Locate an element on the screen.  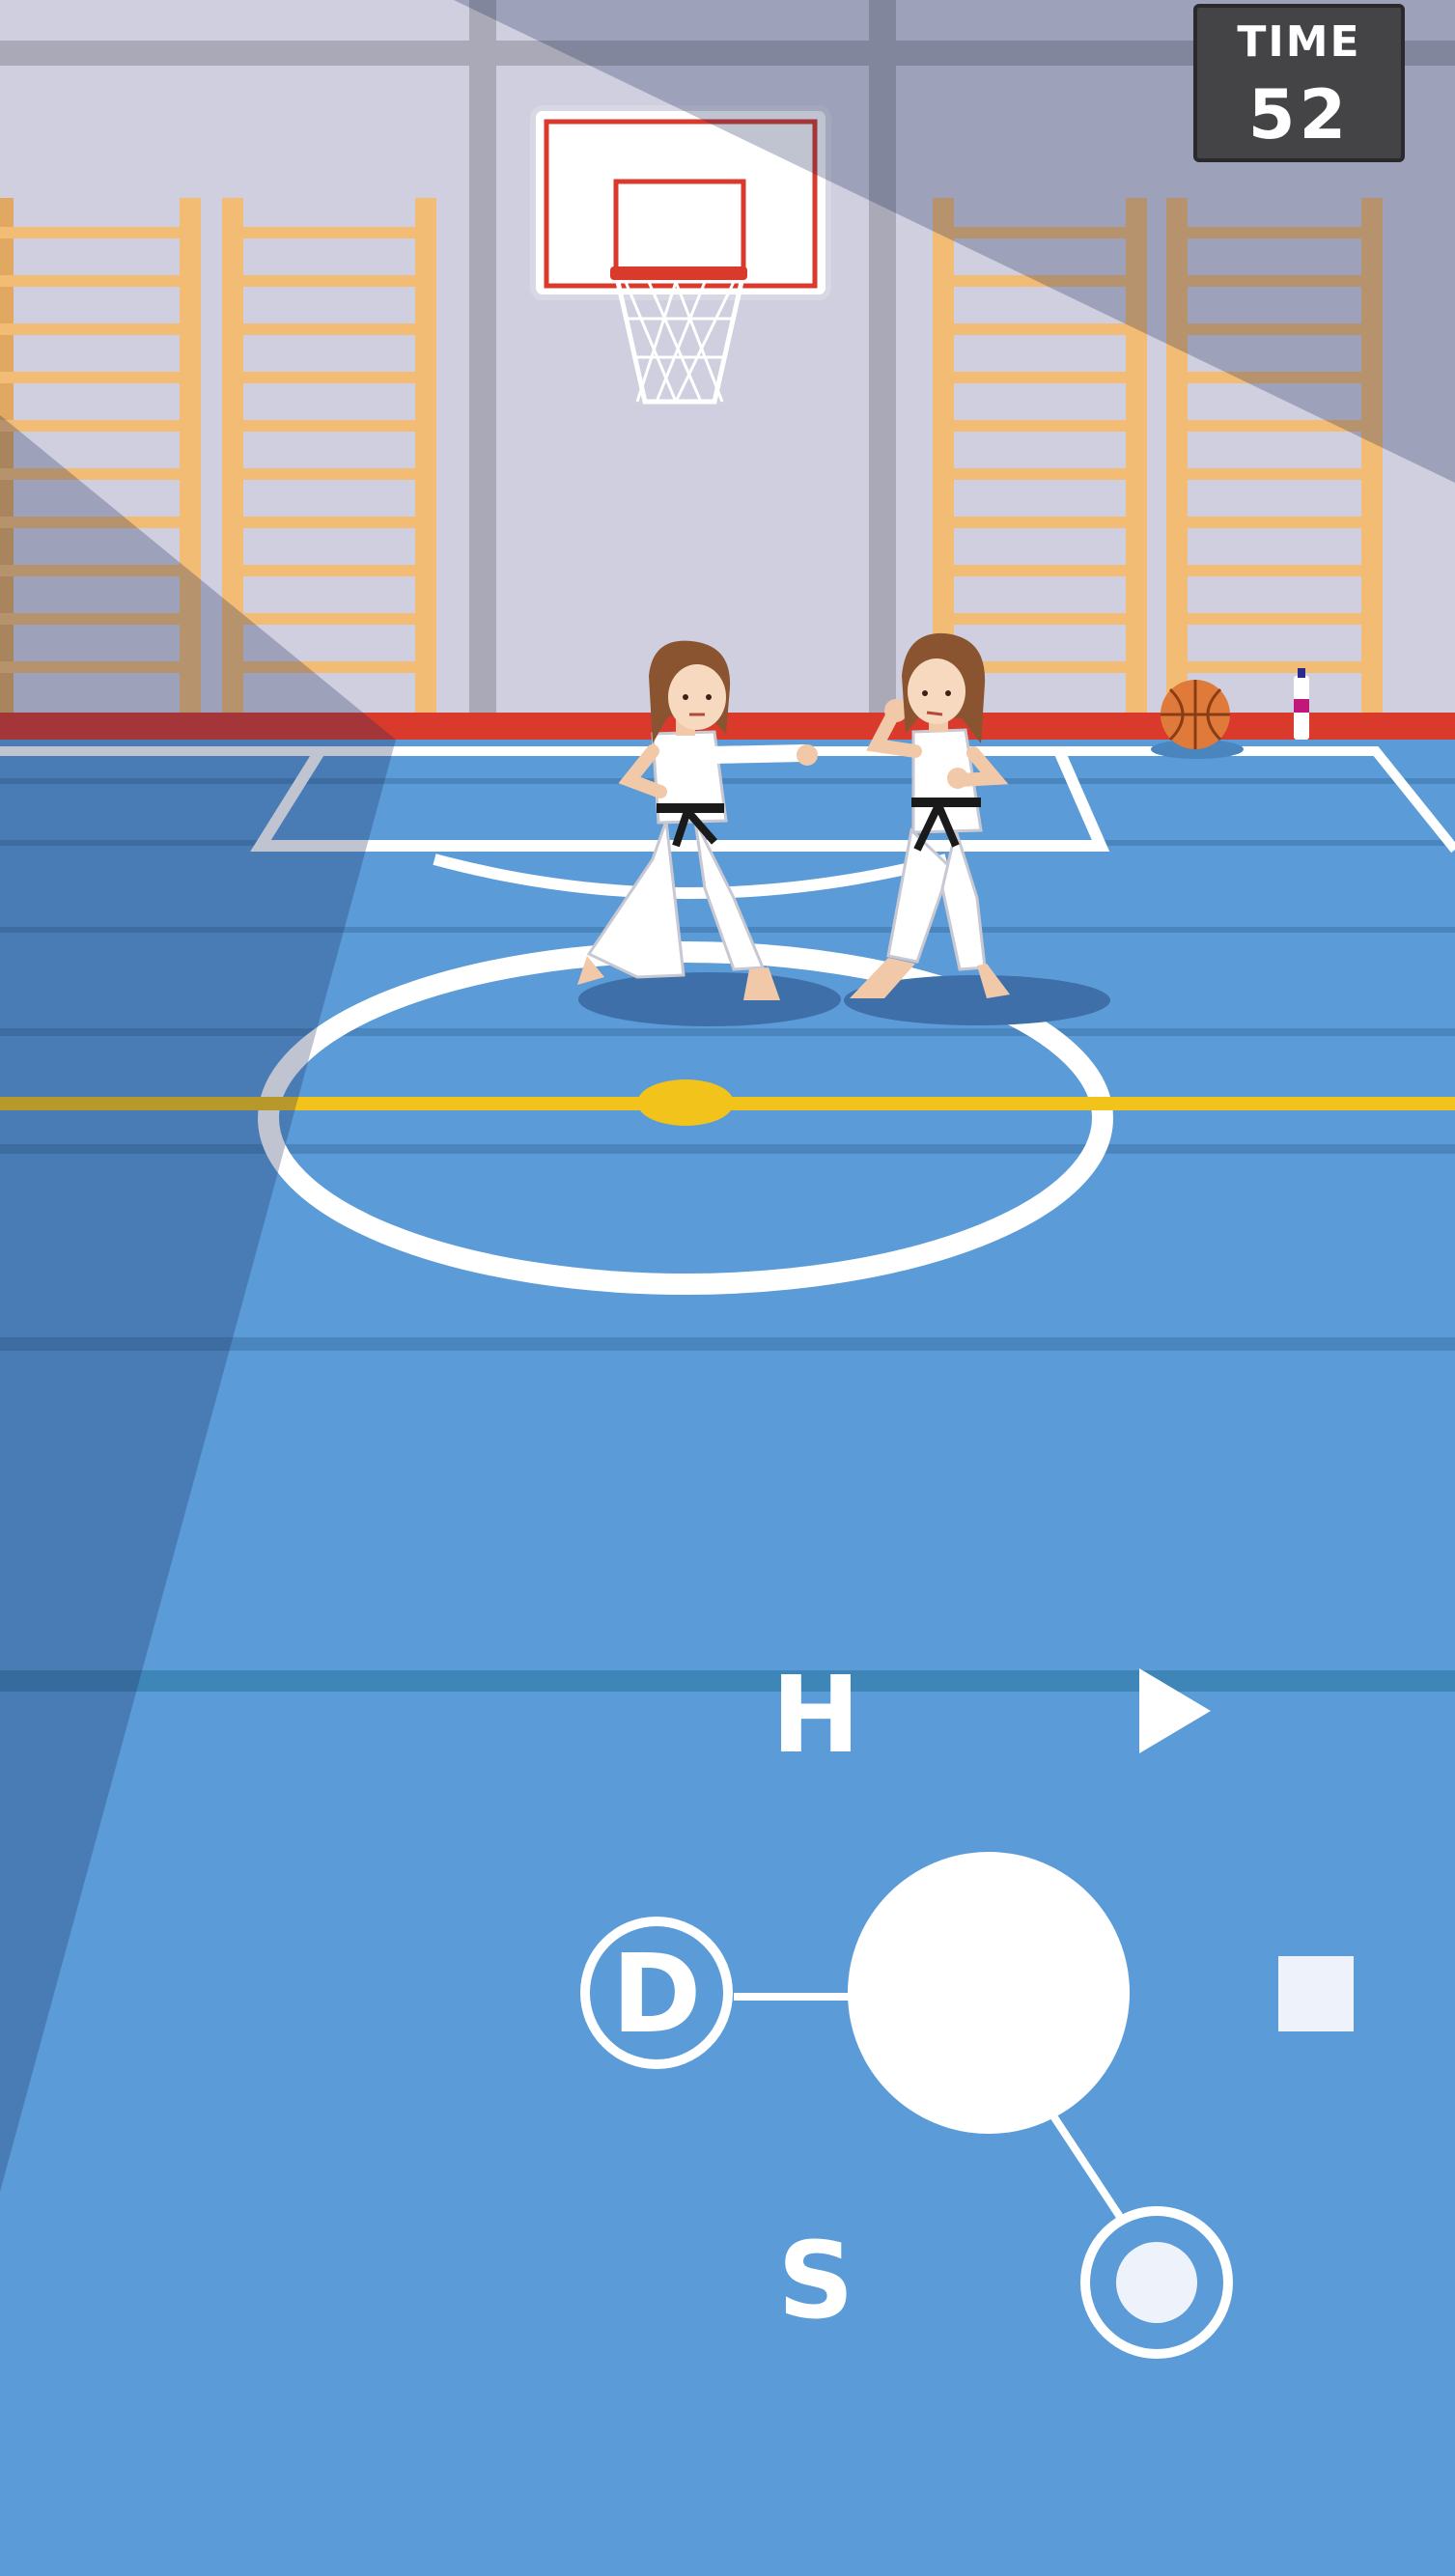
time-value: 52 is located at coordinates (1299, 115).